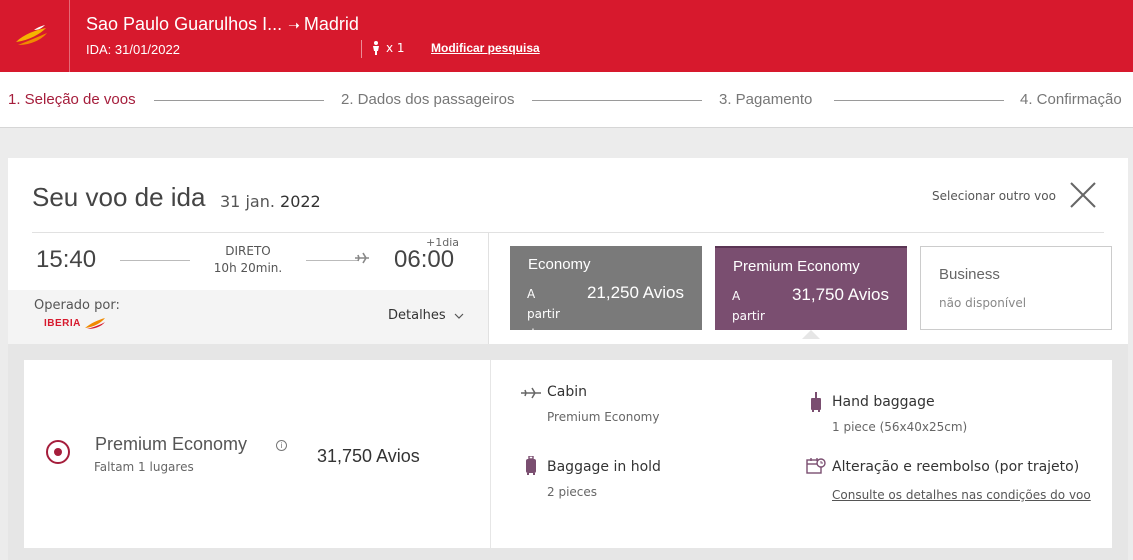 The height and width of the screenshot is (560, 1133). What do you see at coordinates (66, 259) in the screenshot?
I see `departure-time: 15:40` at bounding box center [66, 259].